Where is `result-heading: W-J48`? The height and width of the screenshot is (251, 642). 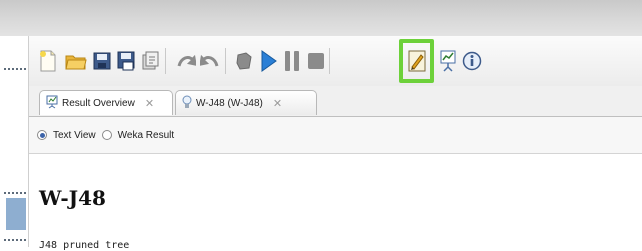
result-heading: W-J48 is located at coordinates (72, 198).